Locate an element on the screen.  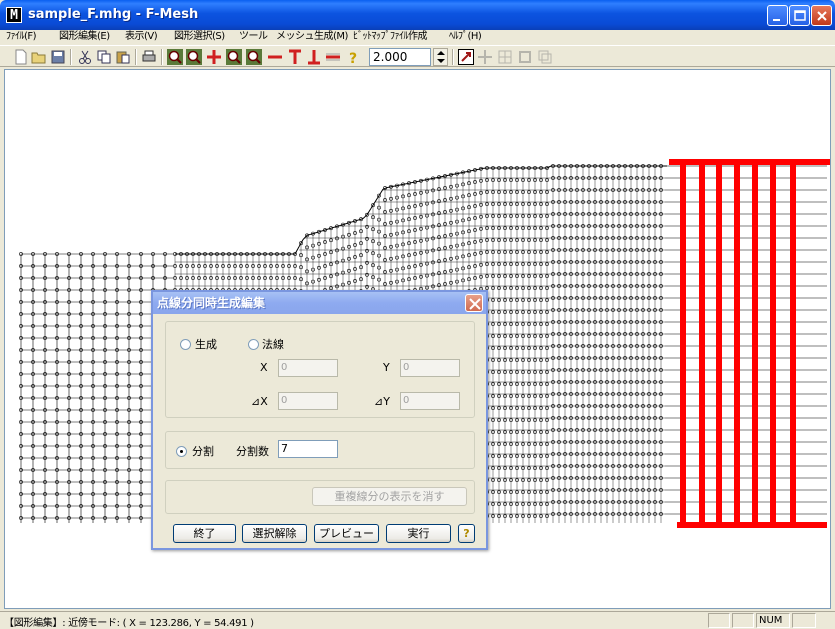
print-icon is located at coordinates (149, 57).